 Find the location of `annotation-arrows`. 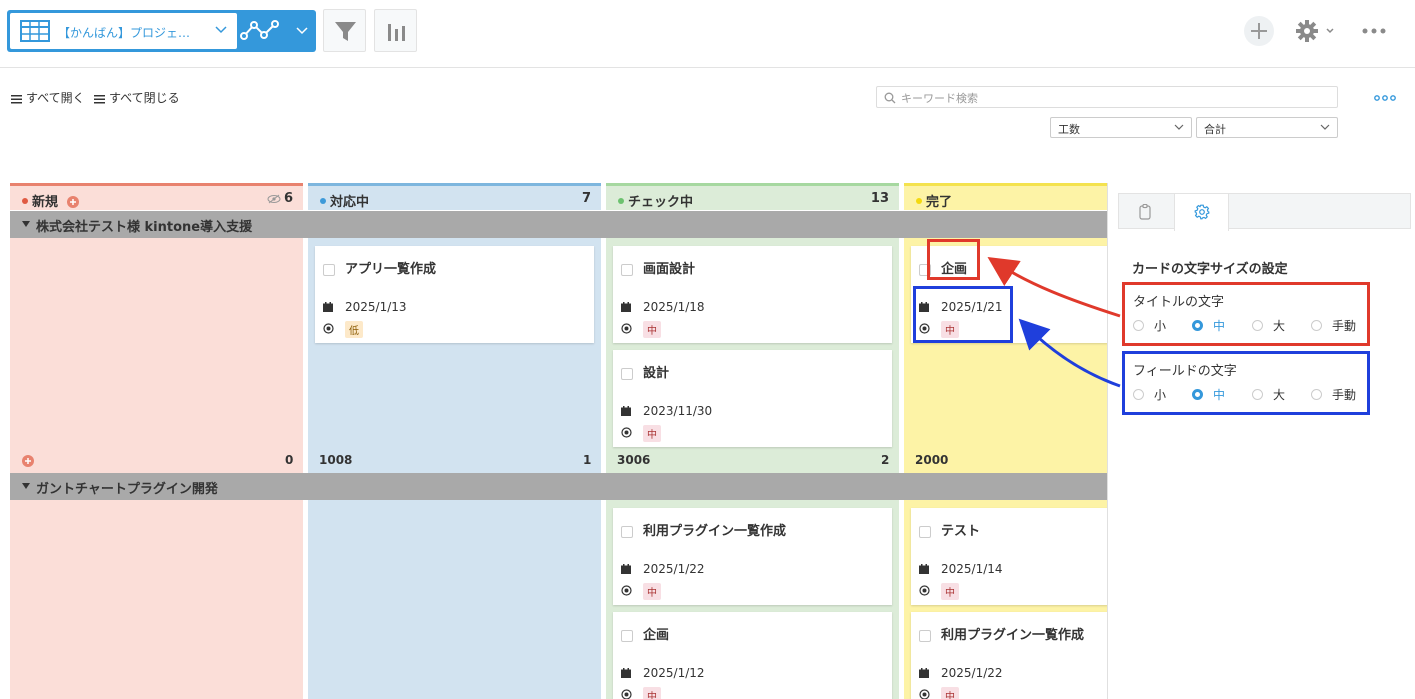

annotation-arrows is located at coordinates (1054, 322).